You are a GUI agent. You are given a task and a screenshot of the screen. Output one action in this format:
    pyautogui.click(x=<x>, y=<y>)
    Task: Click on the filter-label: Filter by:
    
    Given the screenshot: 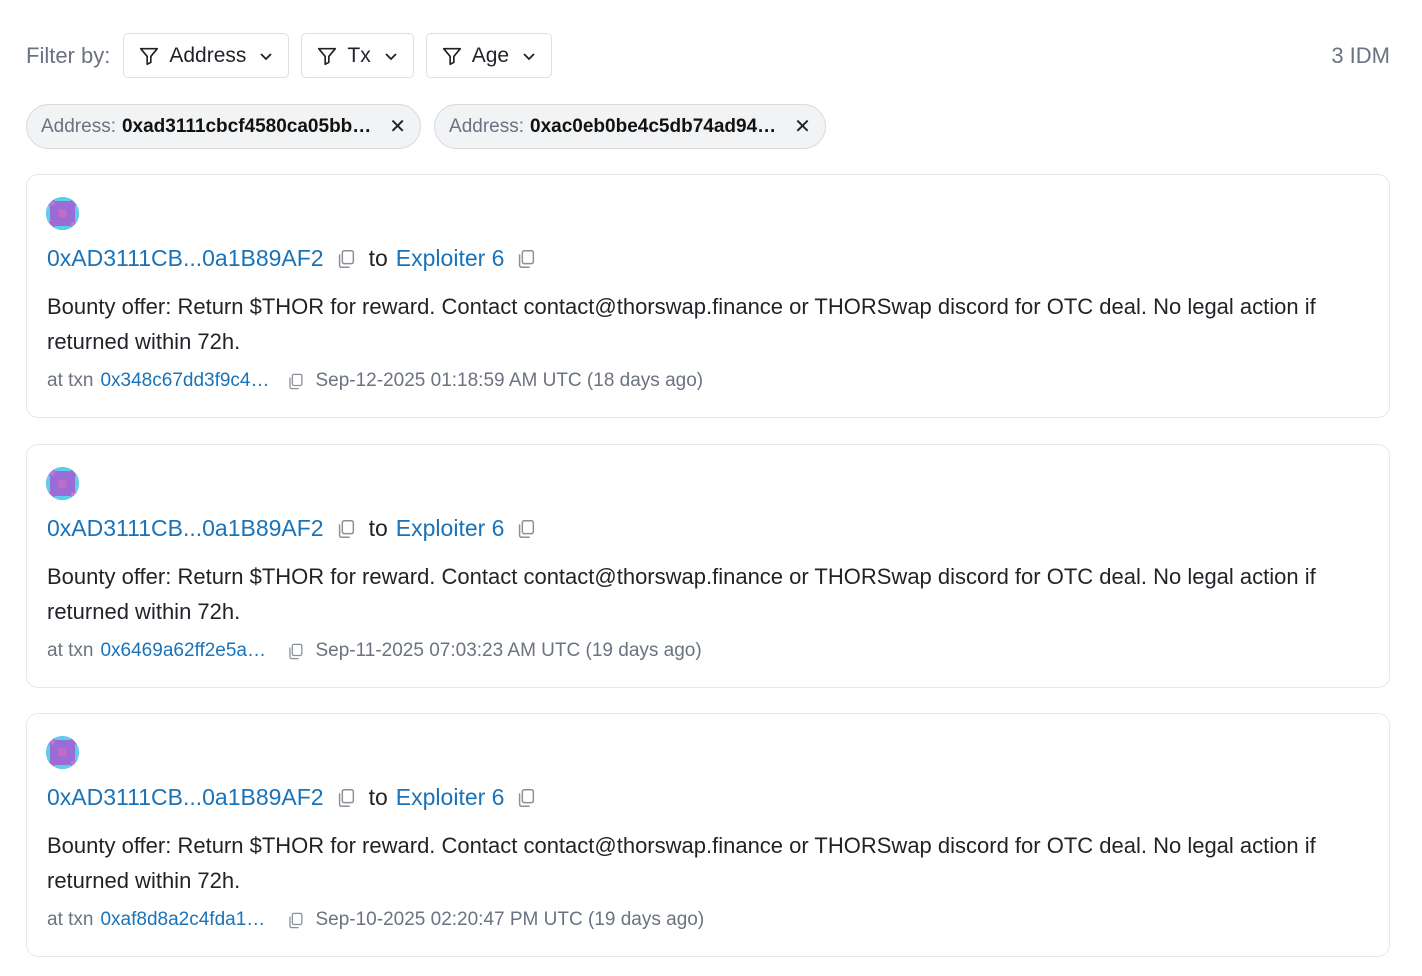 What is the action you would take?
    pyautogui.click(x=68, y=55)
    